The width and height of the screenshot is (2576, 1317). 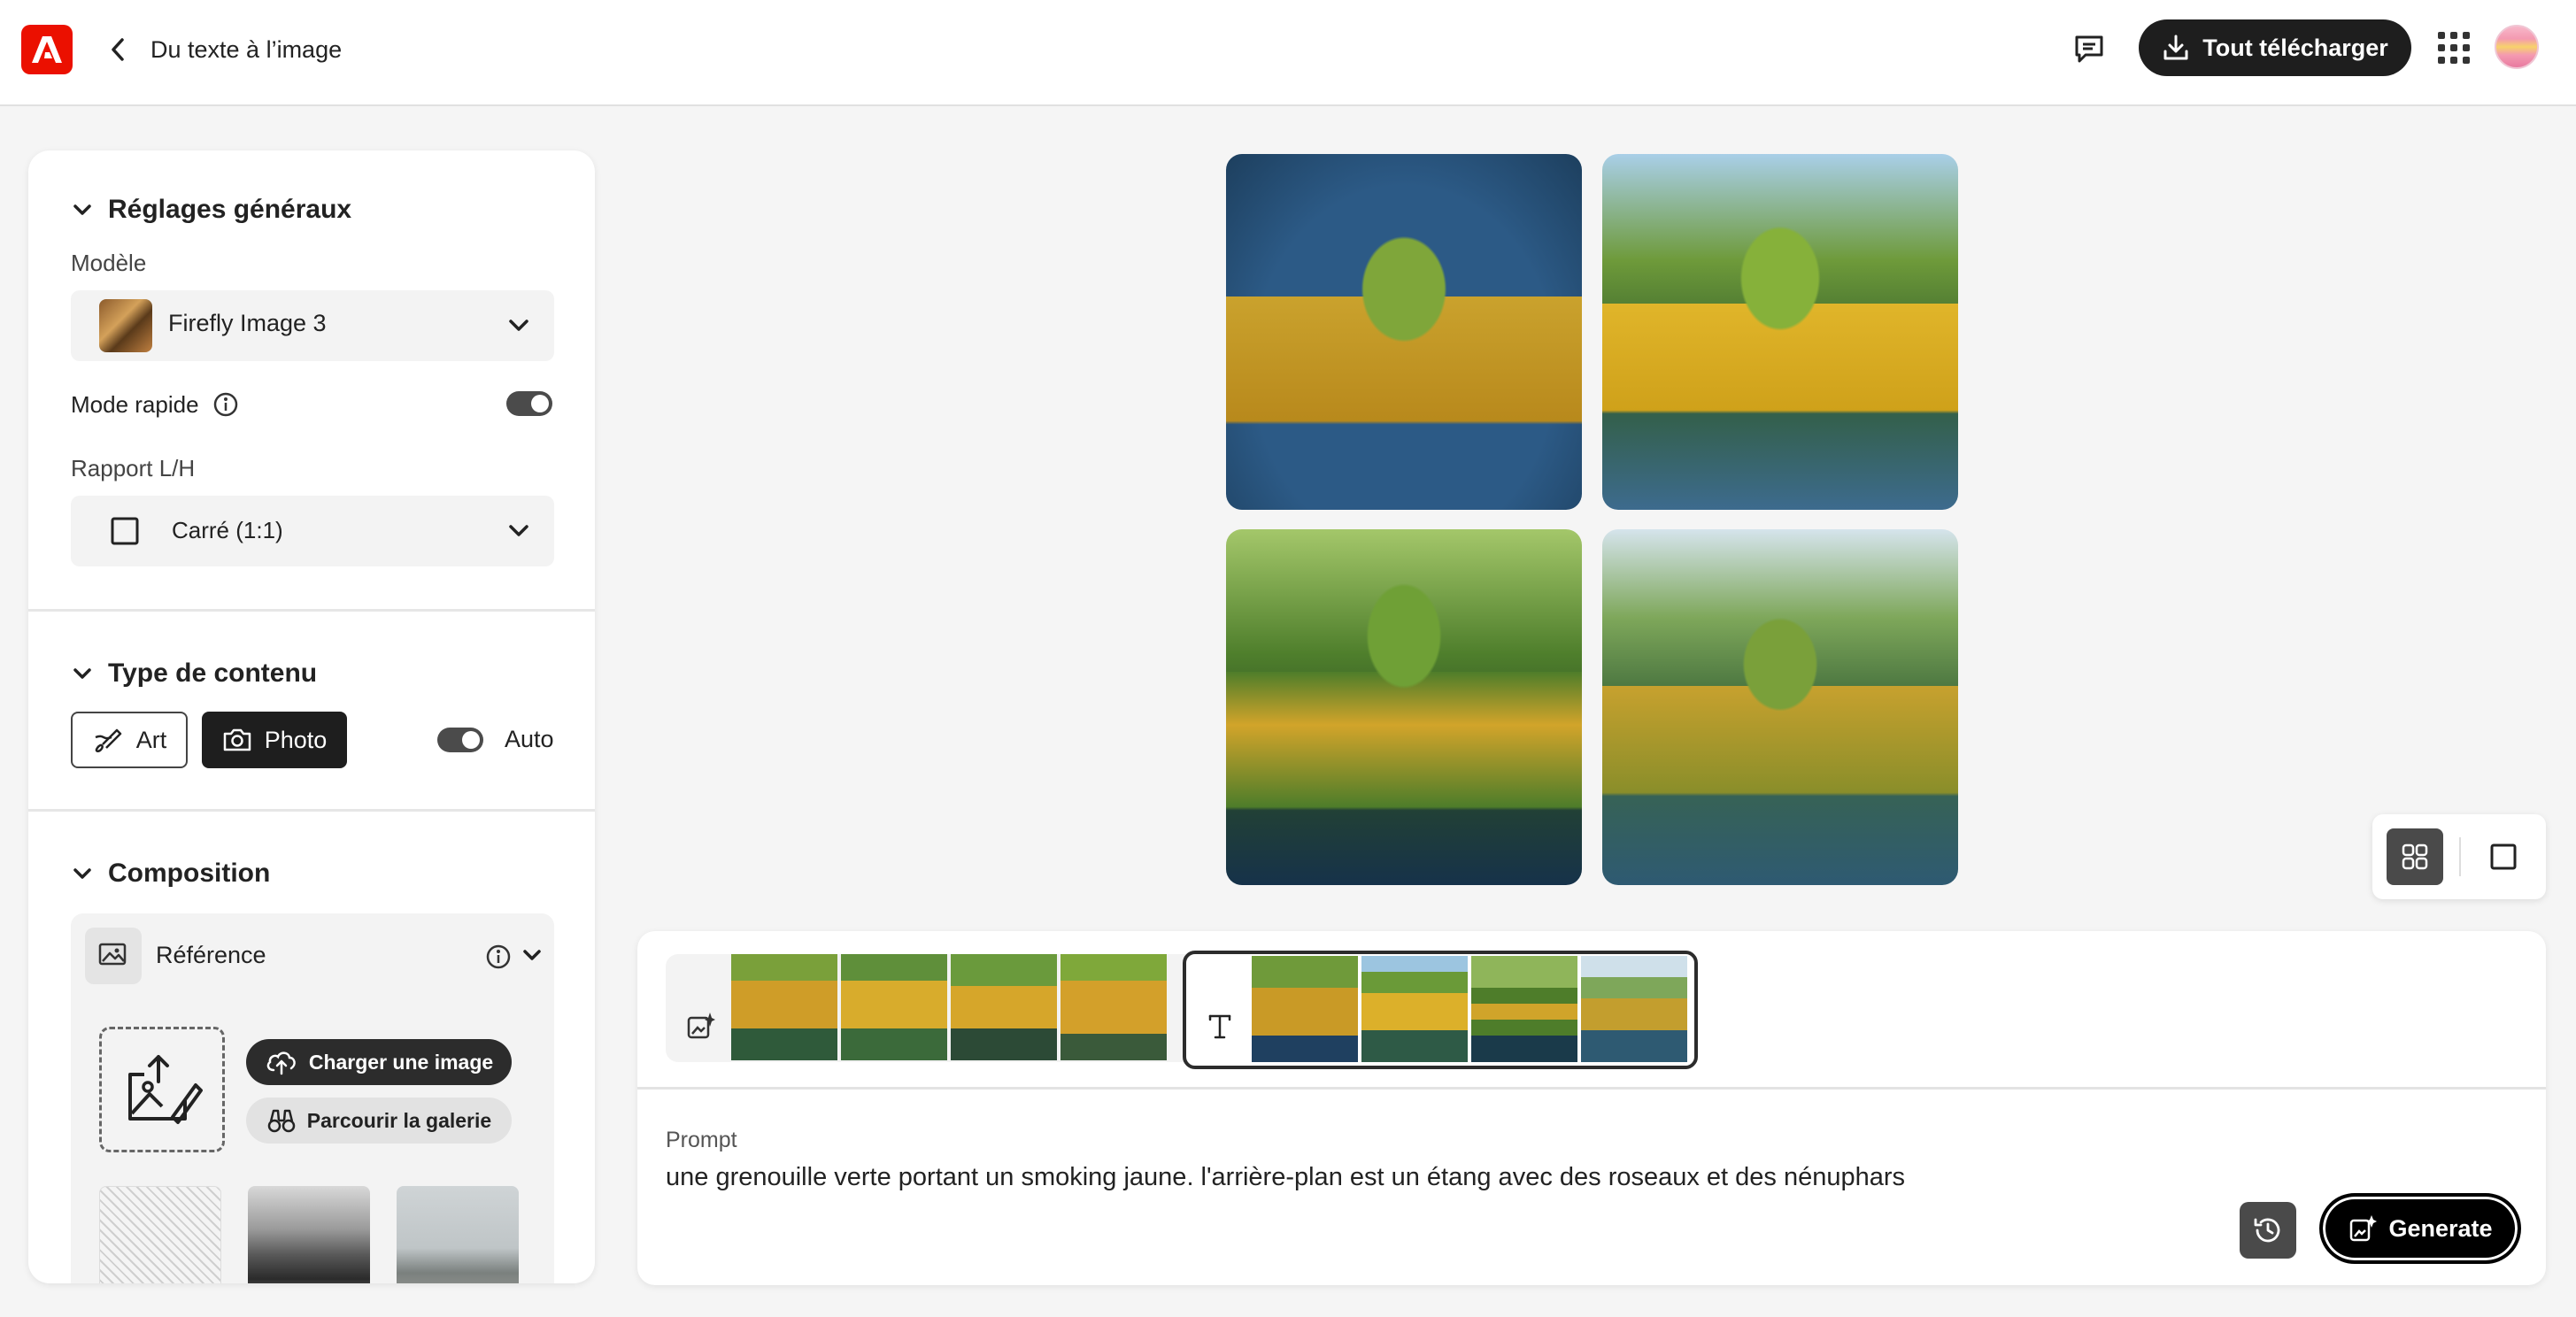 What do you see at coordinates (125, 325) in the screenshot?
I see `model-thumbnail` at bounding box center [125, 325].